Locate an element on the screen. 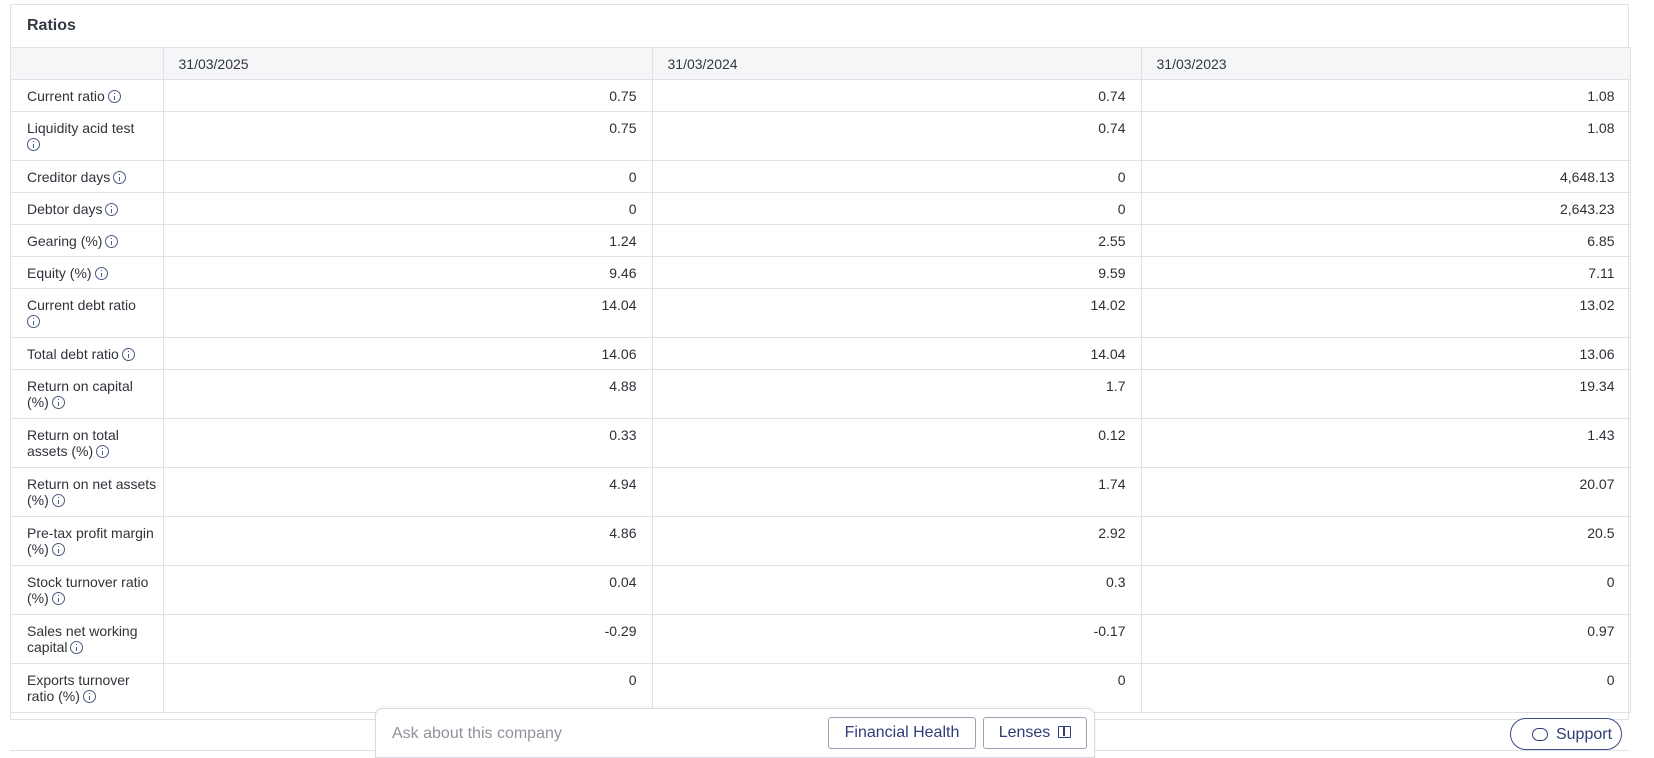  cell-value: 1.7 is located at coordinates (896, 394).